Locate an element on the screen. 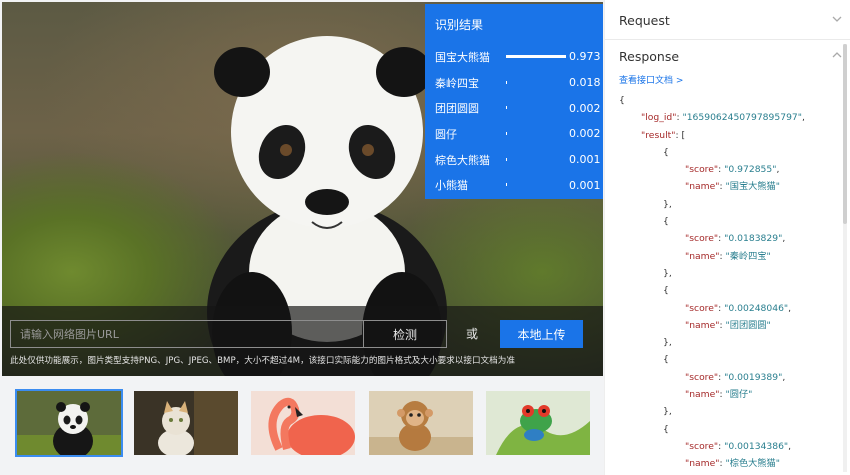 The height and width of the screenshot is (475, 850). result-name: 秦岭四宝 is located at coordinates (457, 83).